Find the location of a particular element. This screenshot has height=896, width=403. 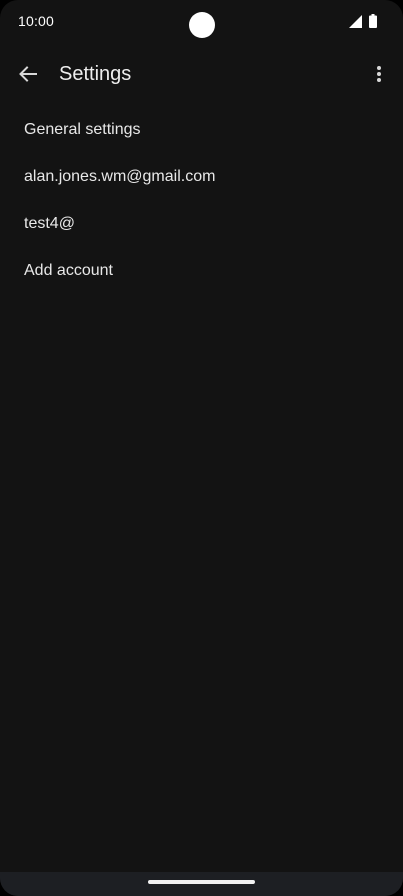

more-options-button is located at coordinates (379, 74).